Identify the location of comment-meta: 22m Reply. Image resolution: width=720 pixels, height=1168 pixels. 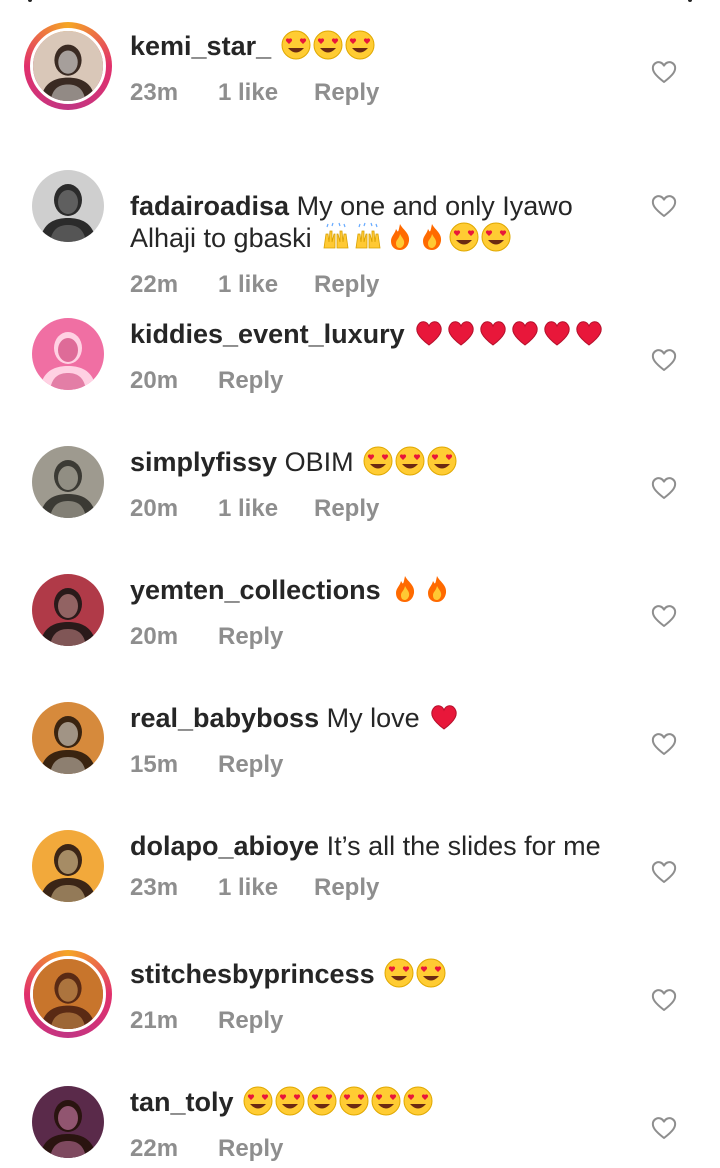
(370, 1149).